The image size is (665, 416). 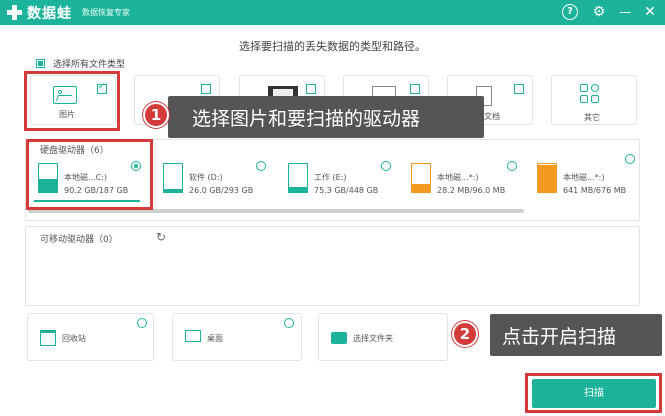 I want to click on selected-drive-underline, so click(x=87, y=201).